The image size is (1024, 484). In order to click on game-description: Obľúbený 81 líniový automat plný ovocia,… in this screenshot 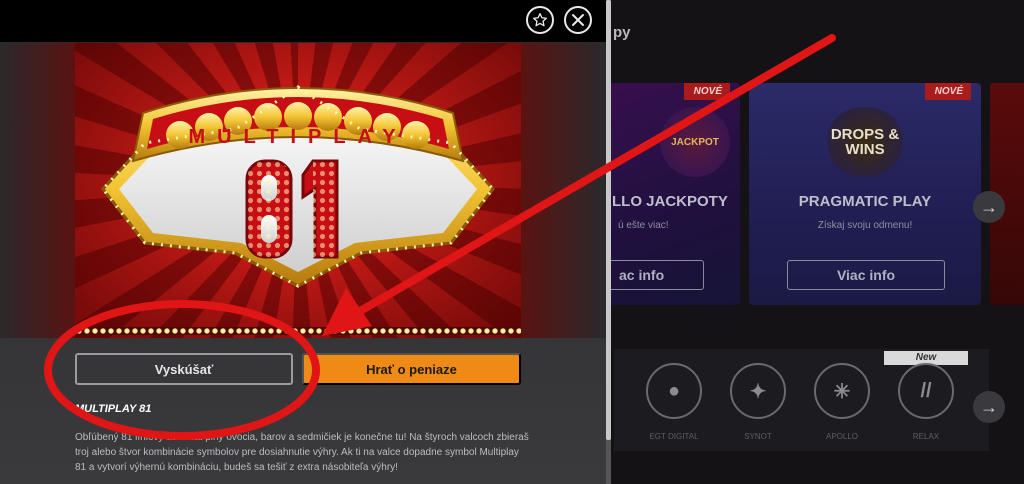, I will do `click(302, 452)`.